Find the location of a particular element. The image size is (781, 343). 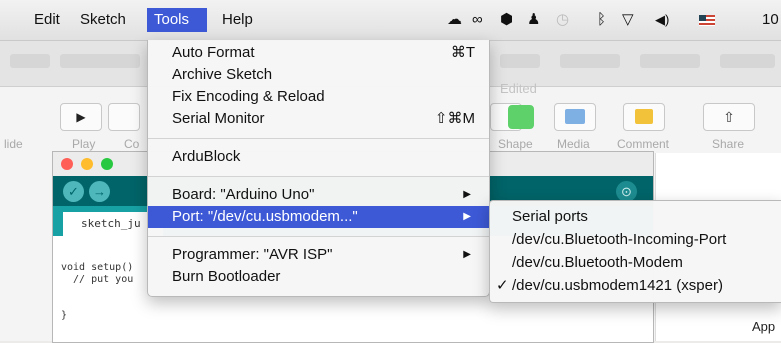

bluetooth-icon: ᛒ is located at coordinates (601, 20).